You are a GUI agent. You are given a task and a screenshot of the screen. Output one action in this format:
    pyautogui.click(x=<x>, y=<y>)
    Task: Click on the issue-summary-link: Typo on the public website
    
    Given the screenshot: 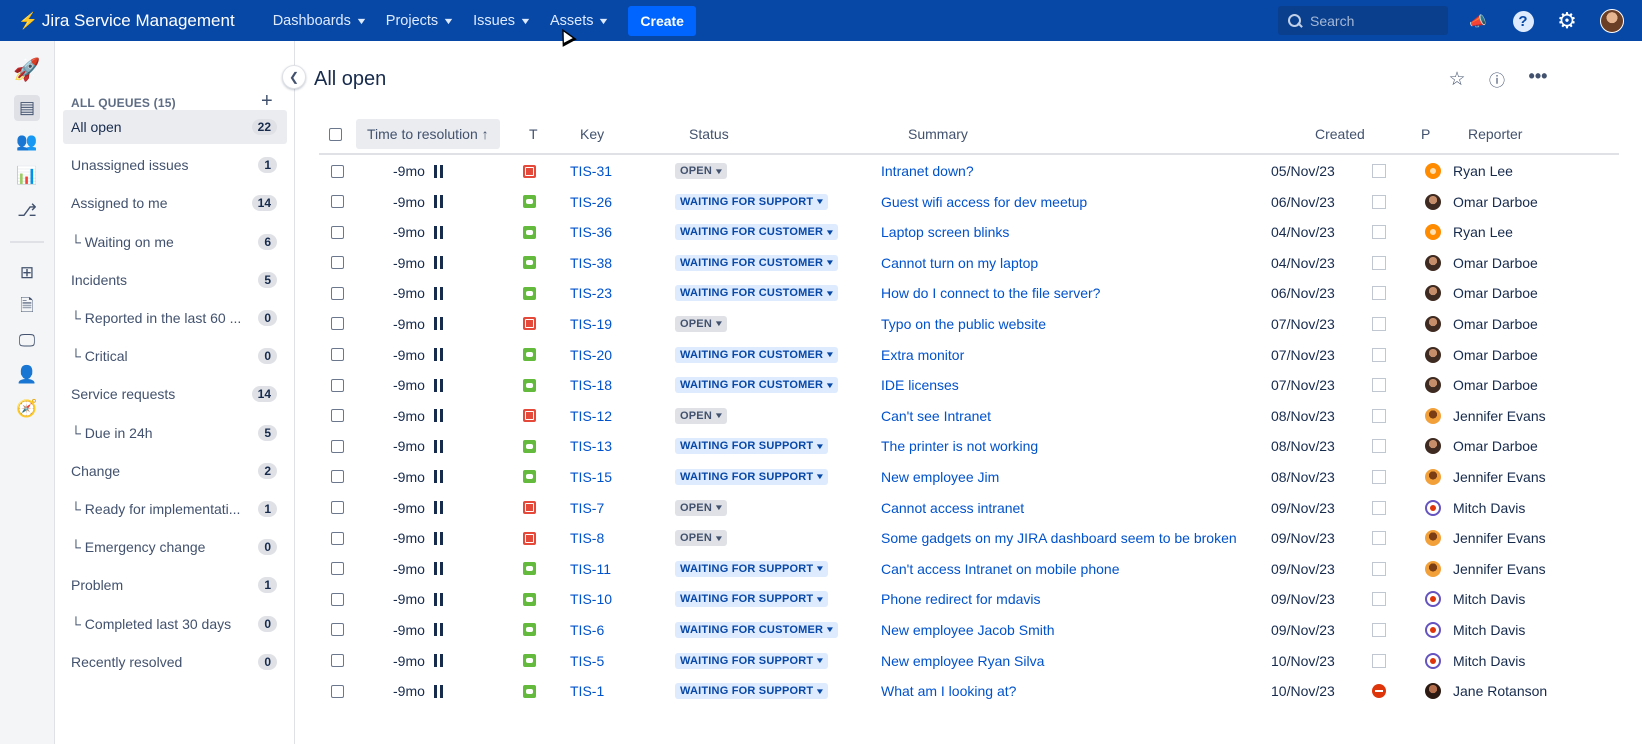 What is the action you would take?
    pyautogui.click(x=963, y=324)
    